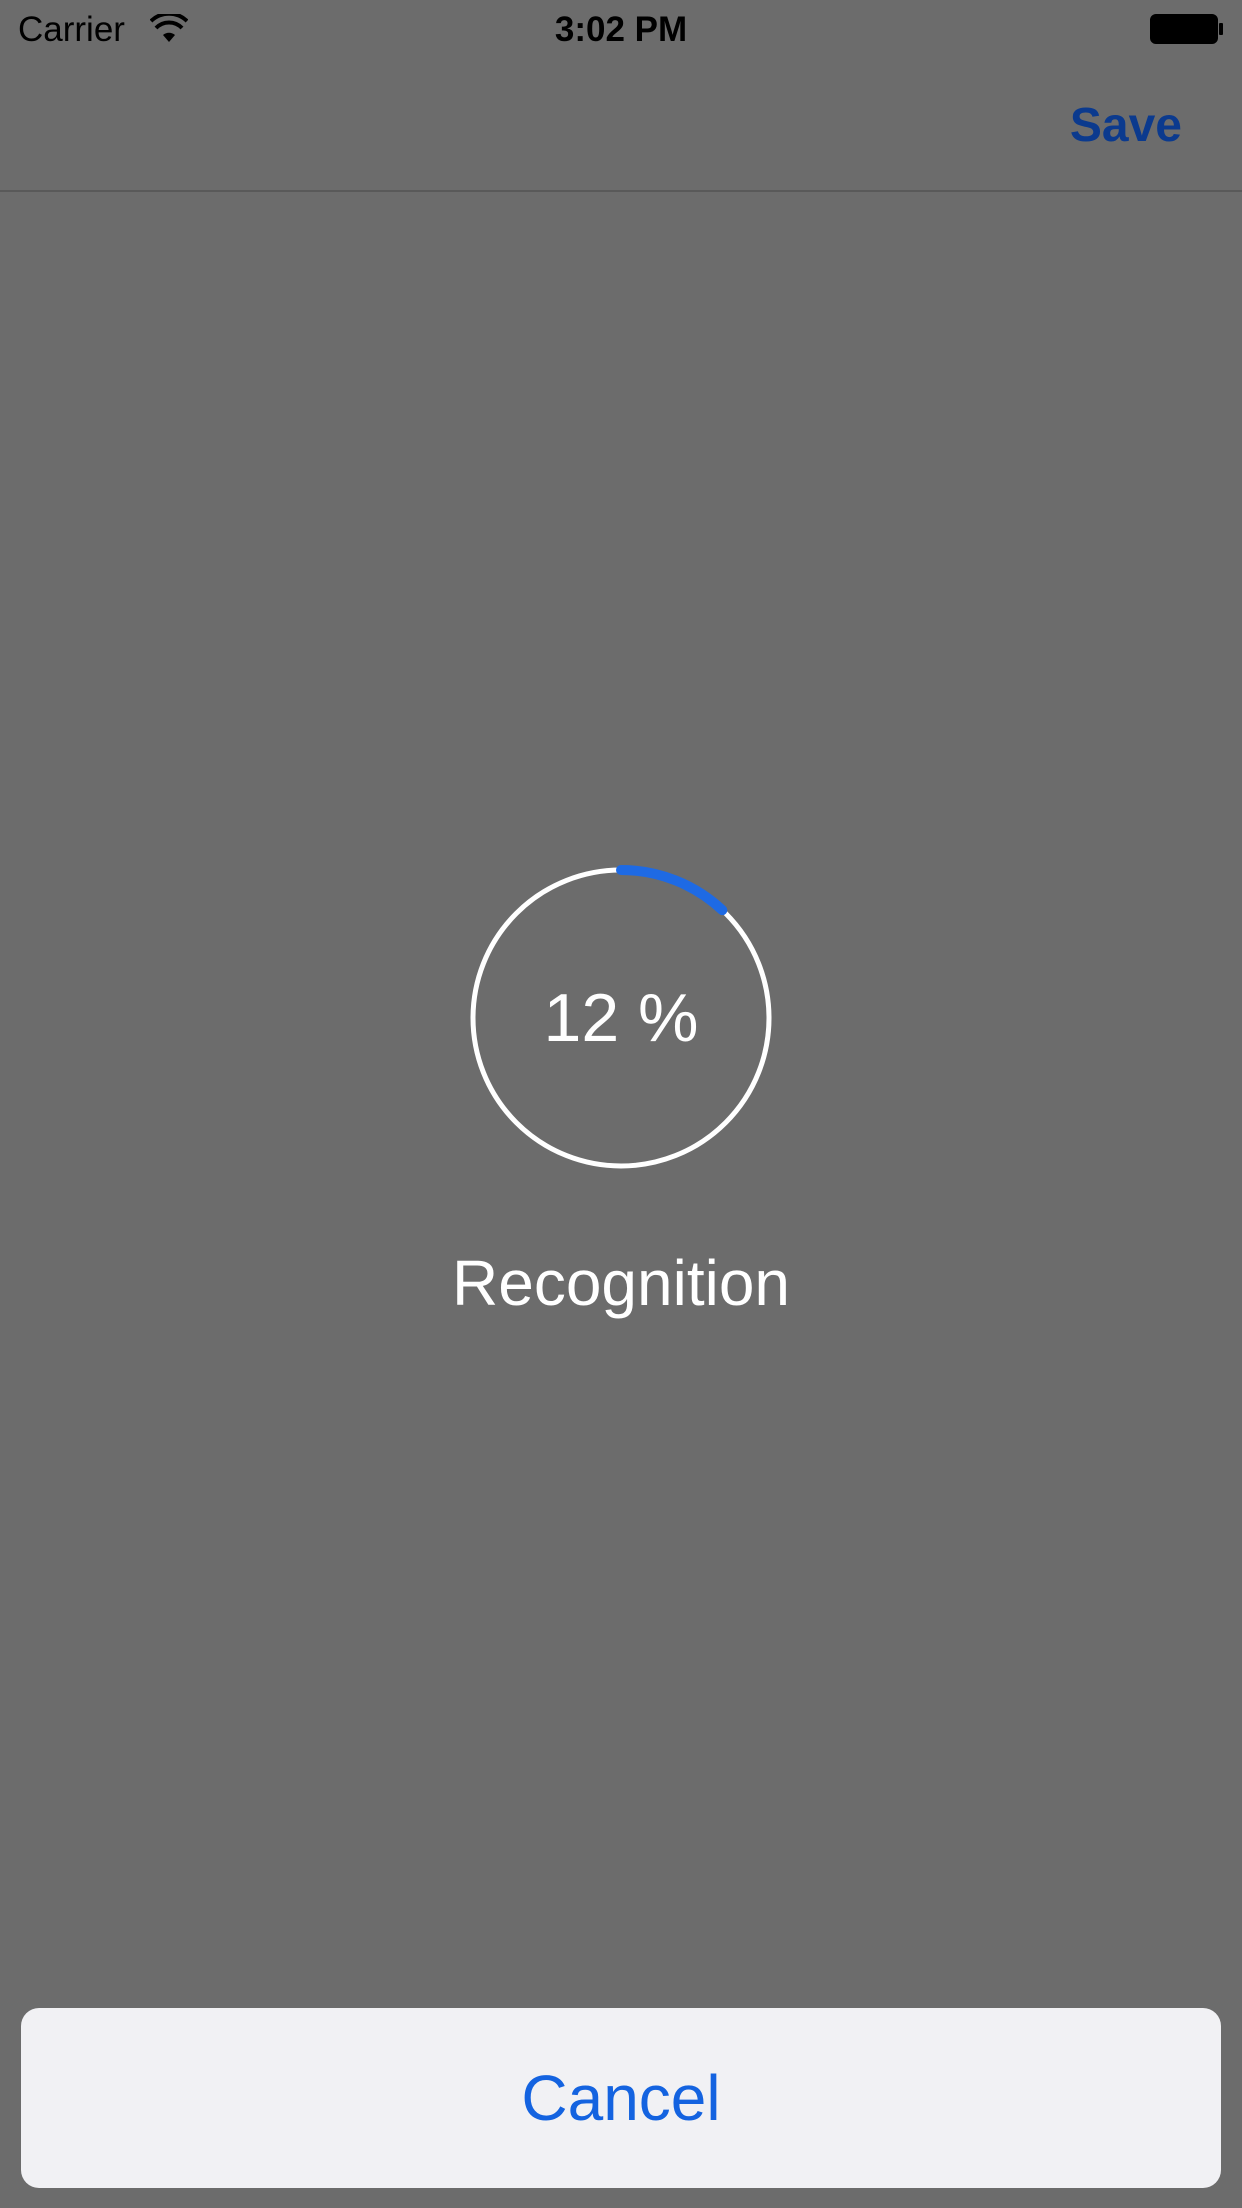  Describe the element at coordinates (621, 126) in the screenshot. I see `navigation-bar: Save` at that location.